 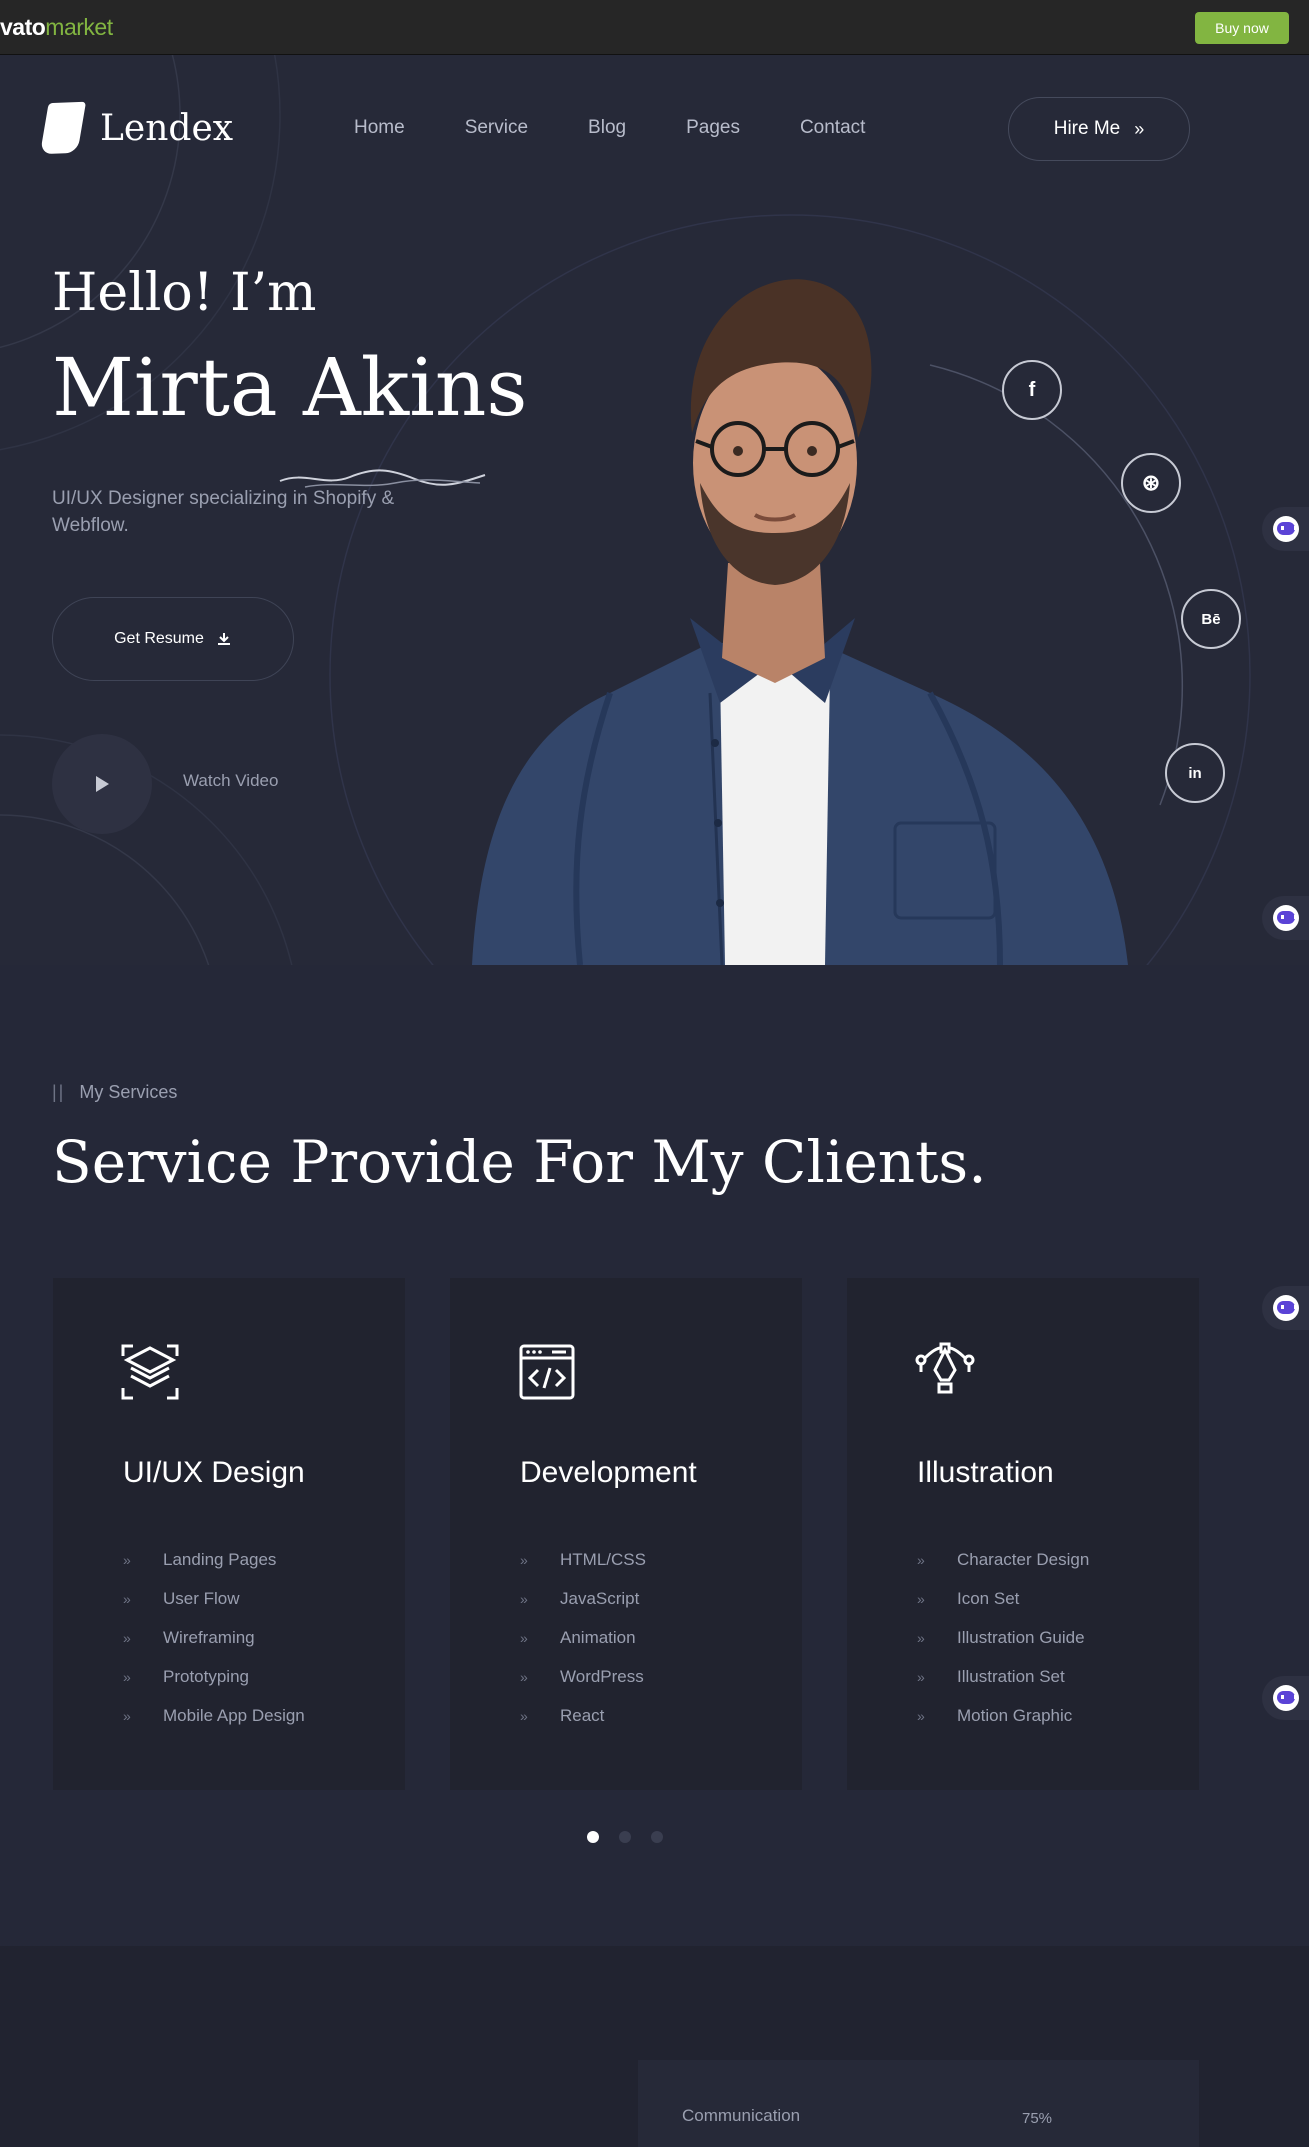 I want to click on list-item: » Icon Set, so click(x=968, y=1598).